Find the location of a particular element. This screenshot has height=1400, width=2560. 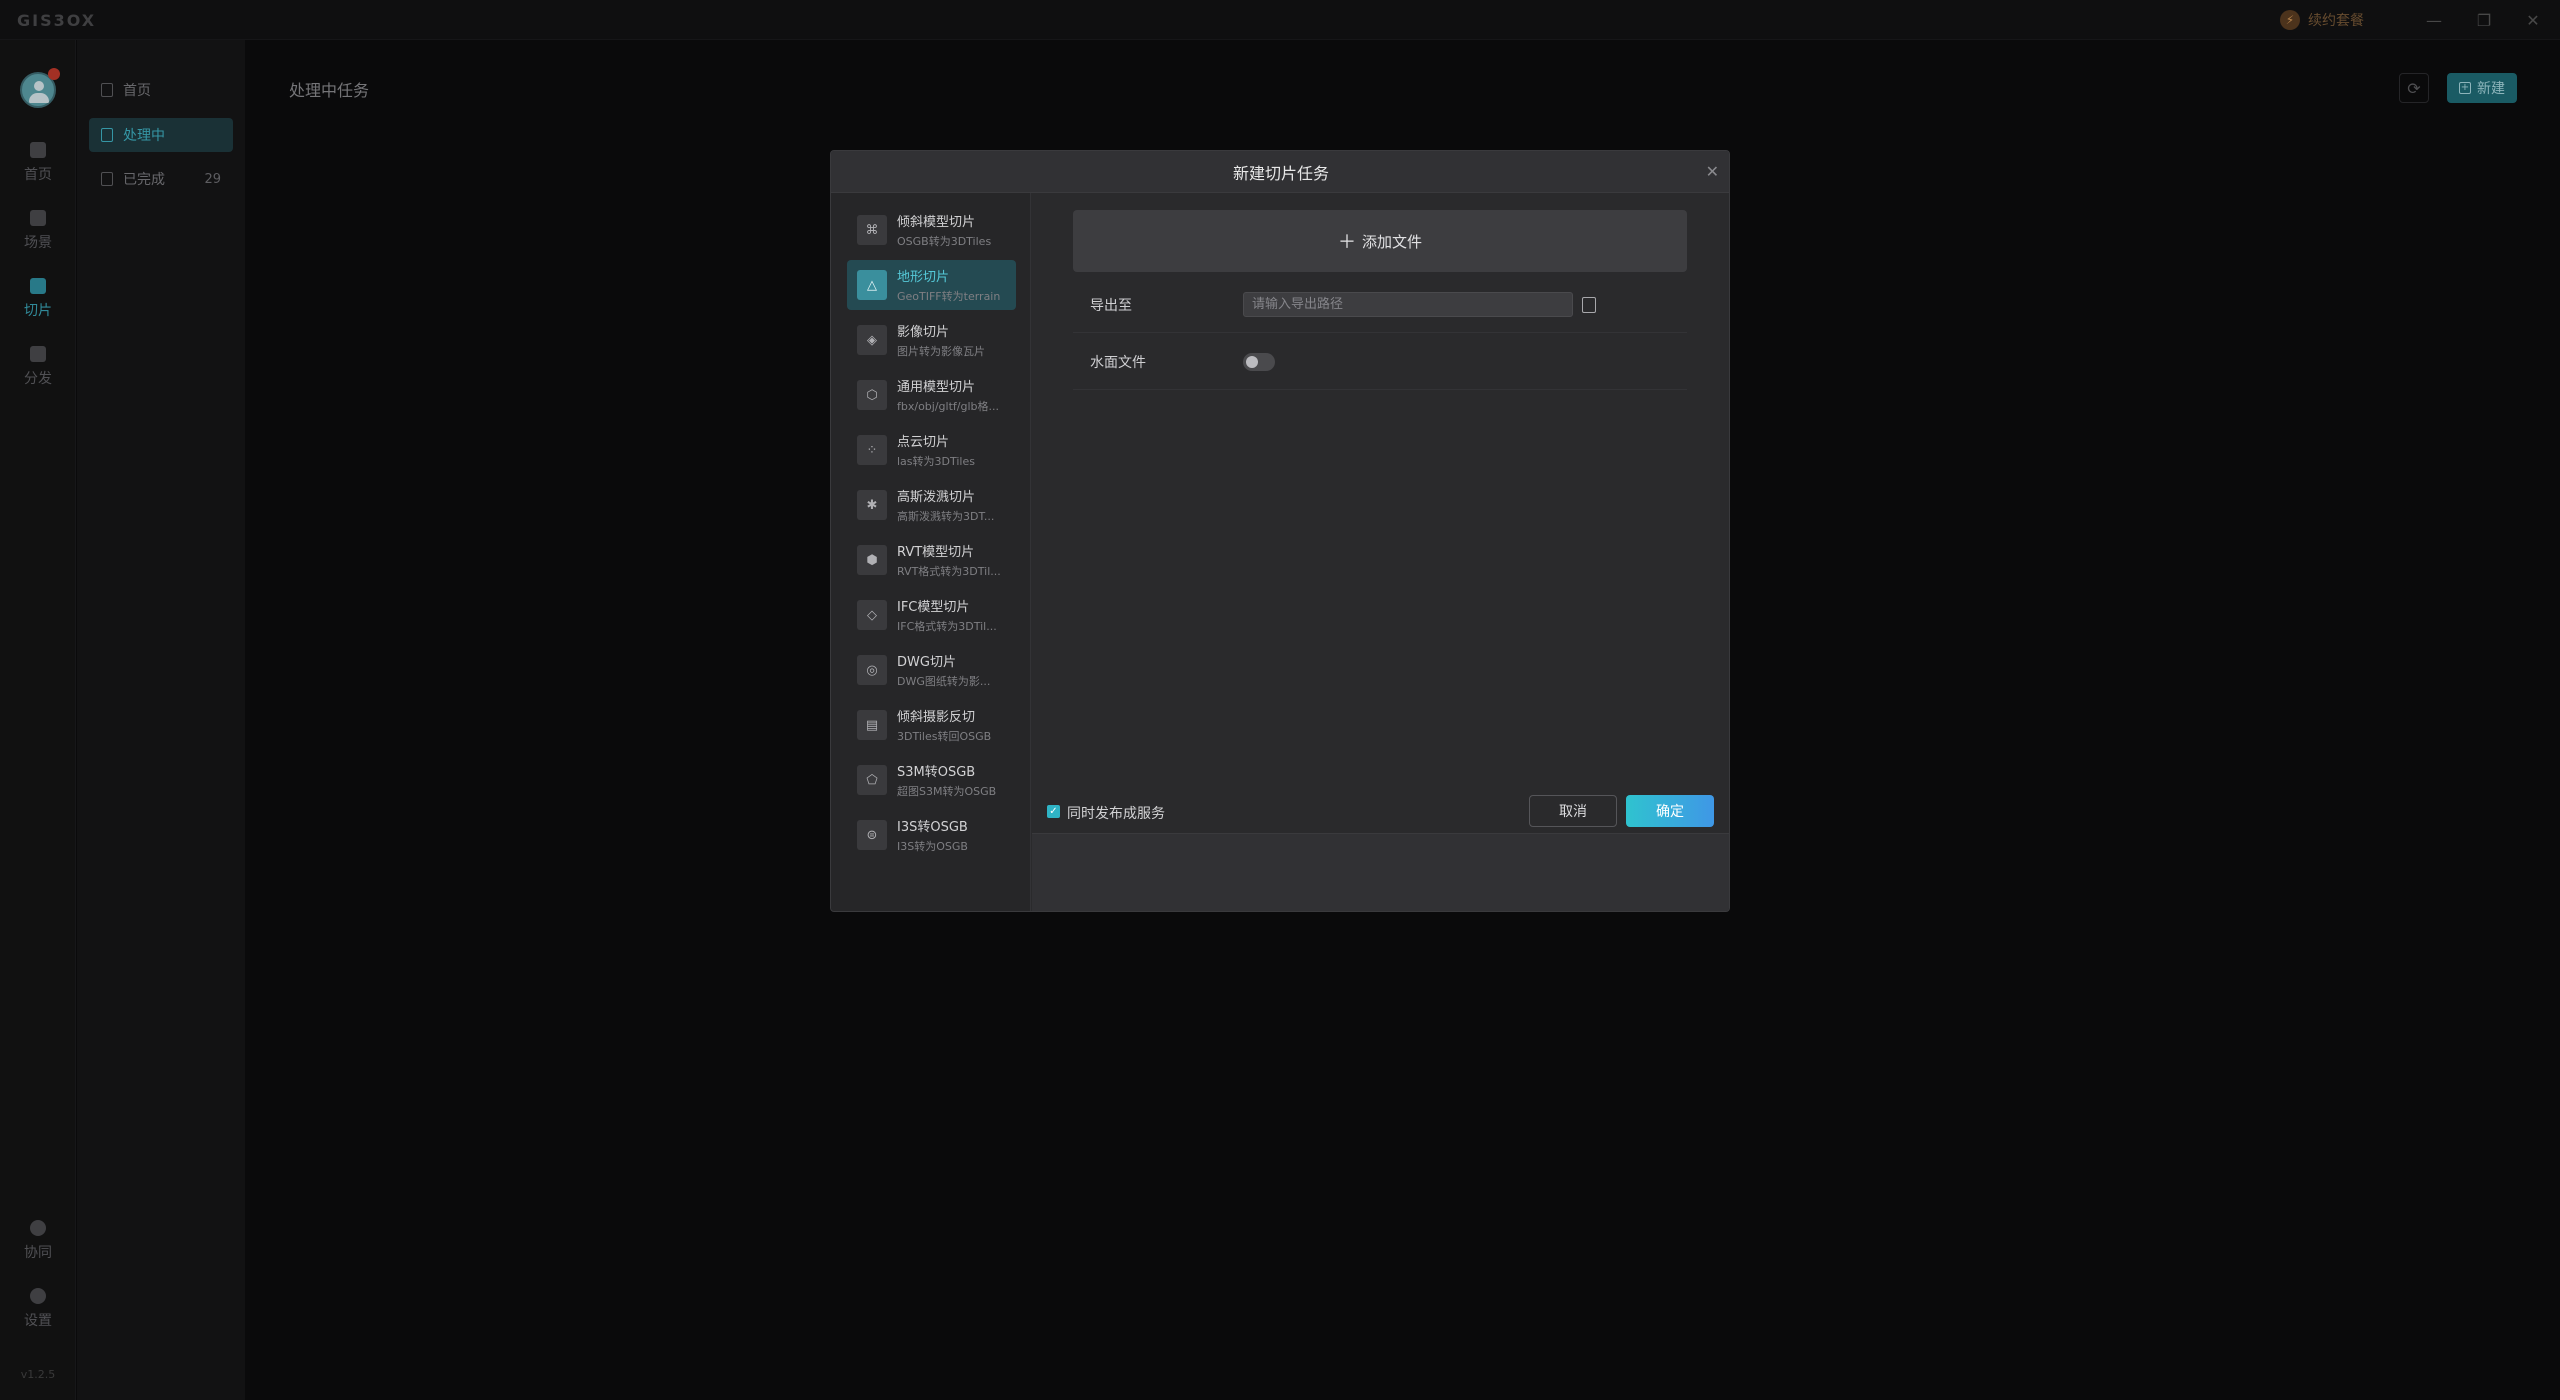

confirm-button: 确定 is located at coordinates (1670, 811).